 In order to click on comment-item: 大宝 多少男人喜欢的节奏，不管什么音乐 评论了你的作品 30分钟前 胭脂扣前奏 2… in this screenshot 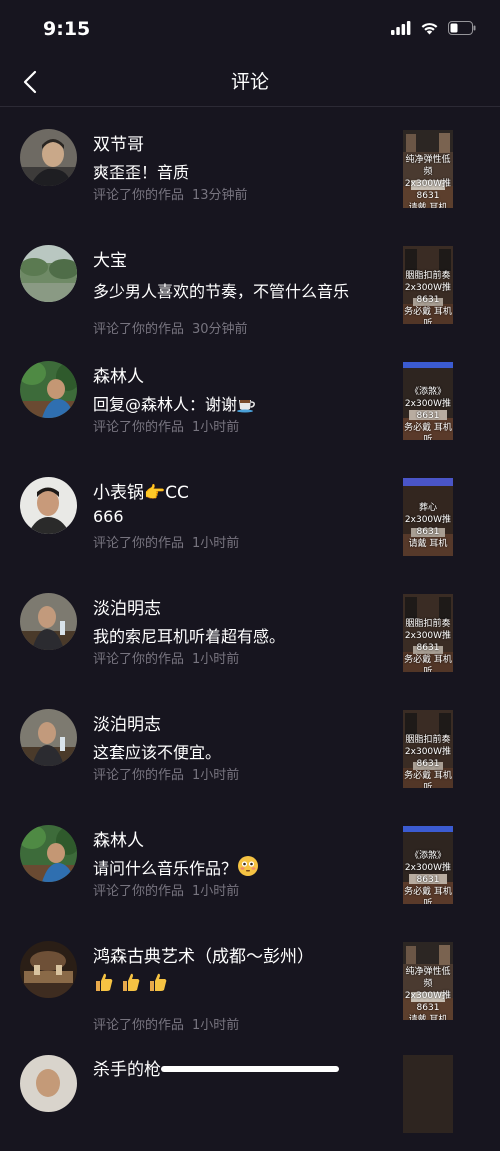, I will do `click(250, 281)`.